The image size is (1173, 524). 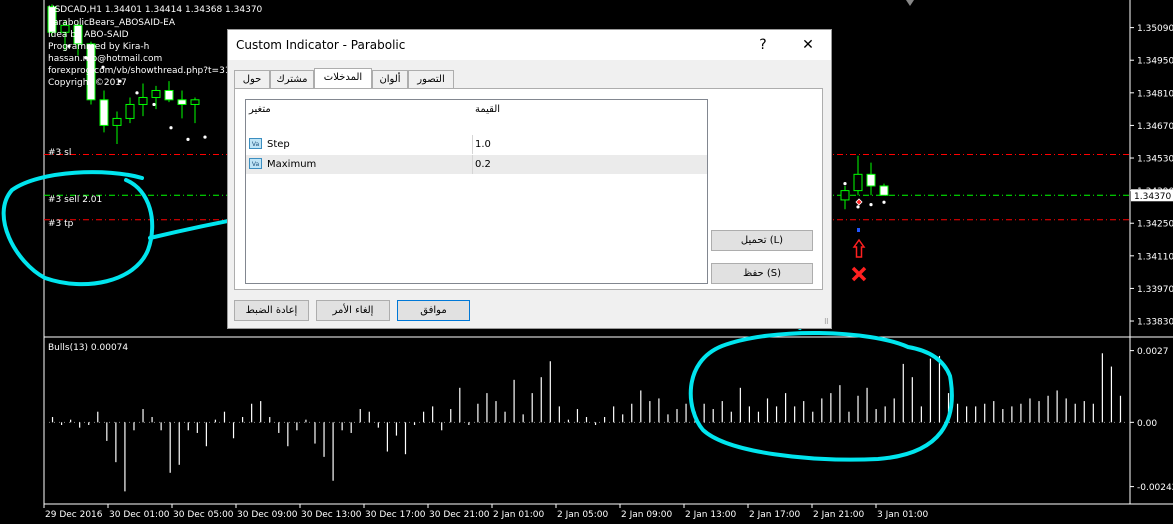 I want to click on info-line-ea-name: ParabolicBears_ABOSAID-EA, so click(x=112, y=23).